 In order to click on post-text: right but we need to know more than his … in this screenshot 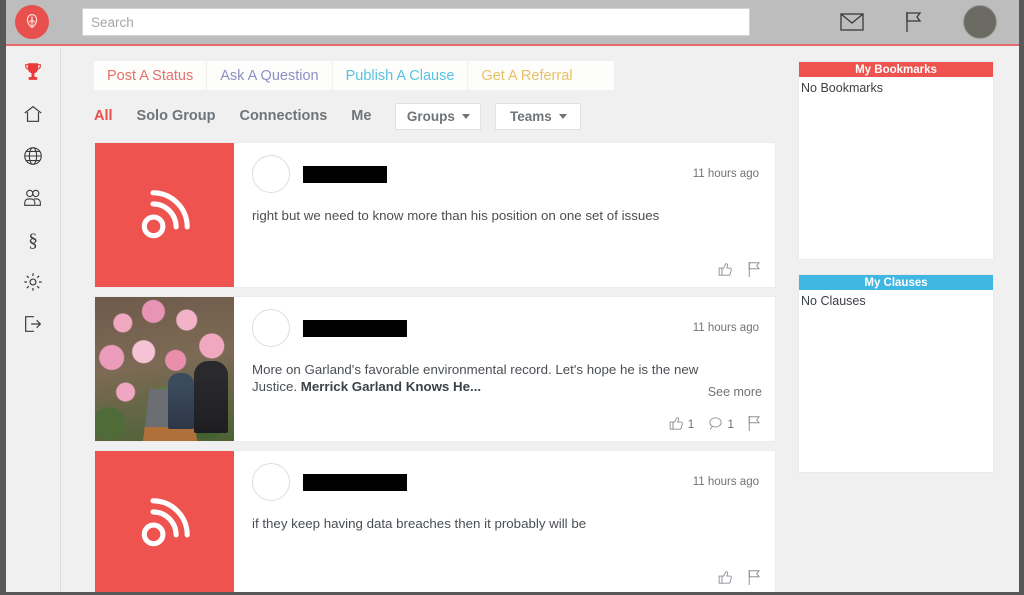, I will do `click(456, 215)`.